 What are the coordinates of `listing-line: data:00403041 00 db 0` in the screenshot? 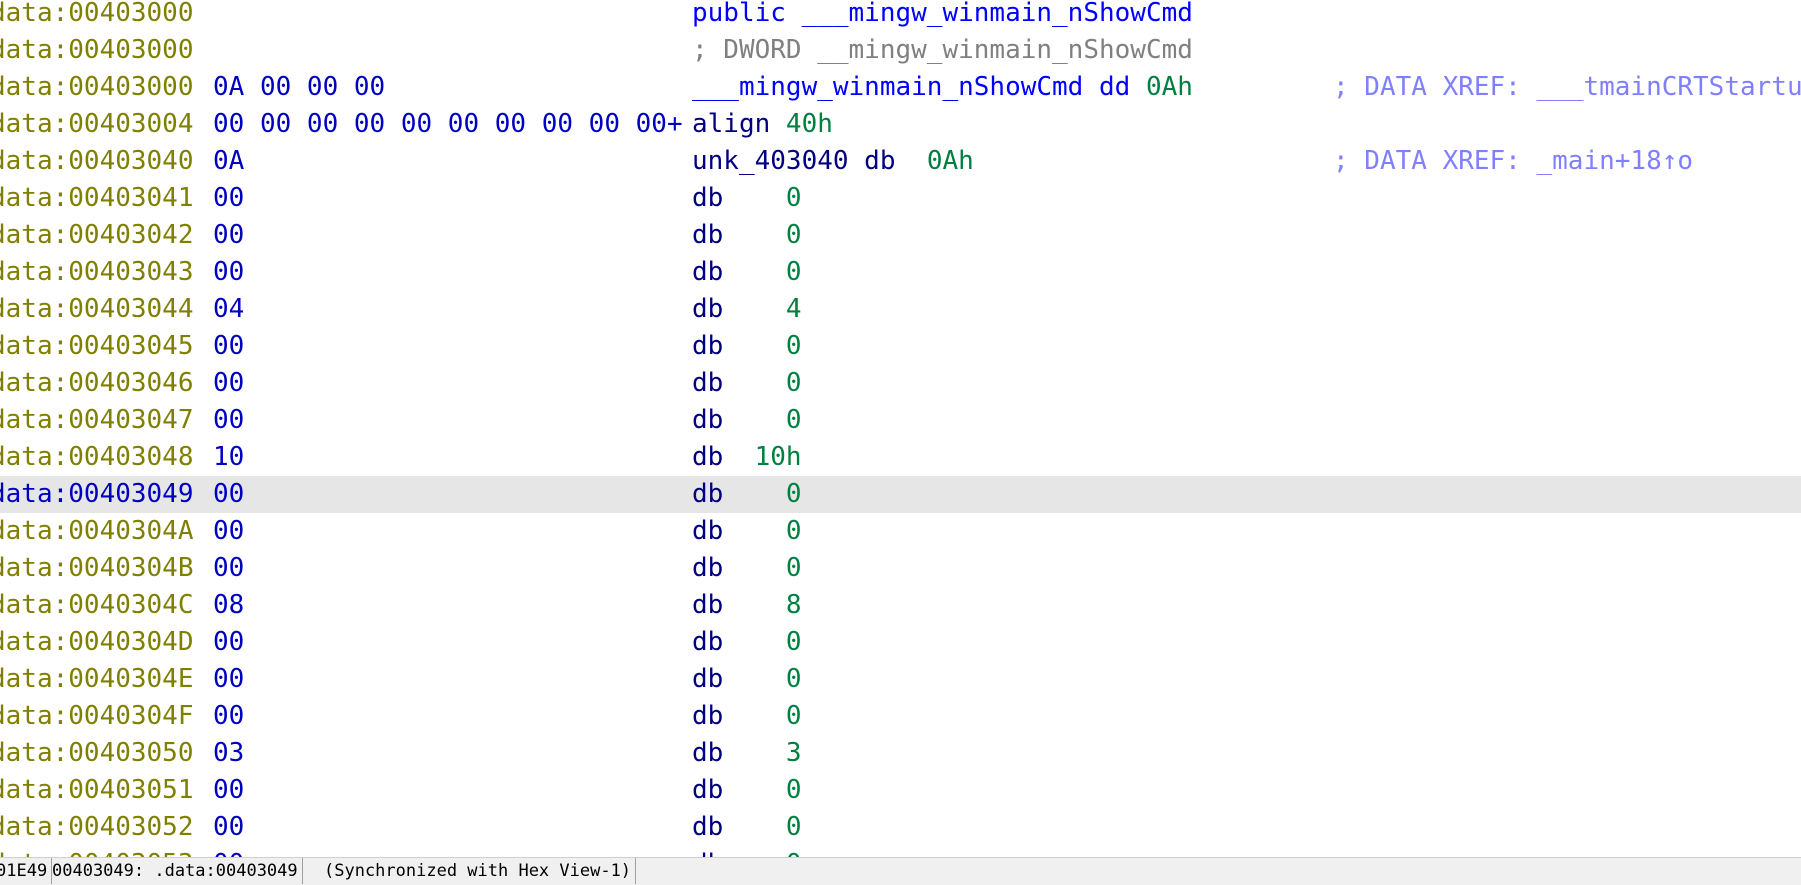 It's located at (900, 198).